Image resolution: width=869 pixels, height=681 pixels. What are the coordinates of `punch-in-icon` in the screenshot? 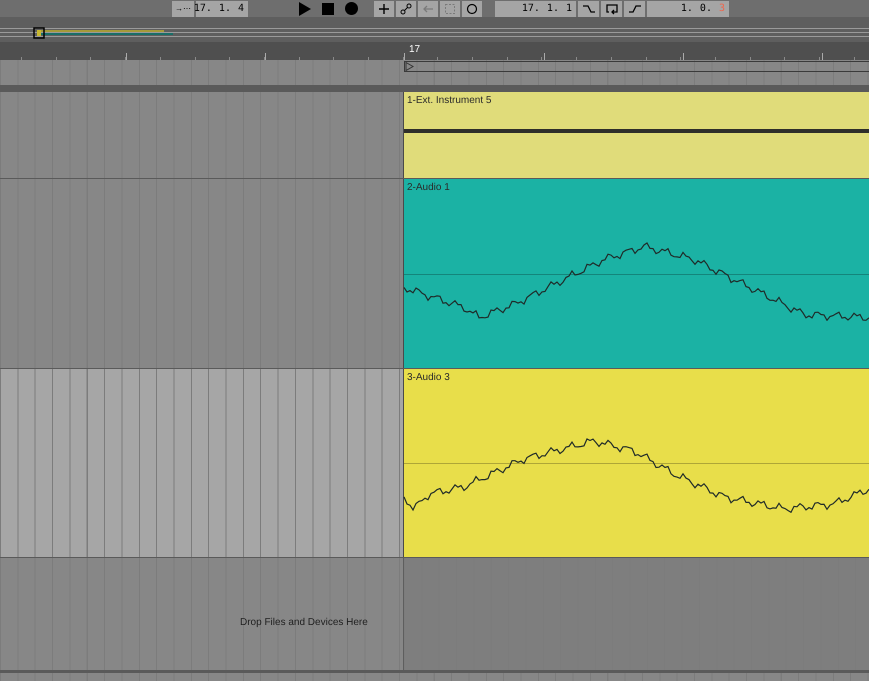 It's located at (588, 8).